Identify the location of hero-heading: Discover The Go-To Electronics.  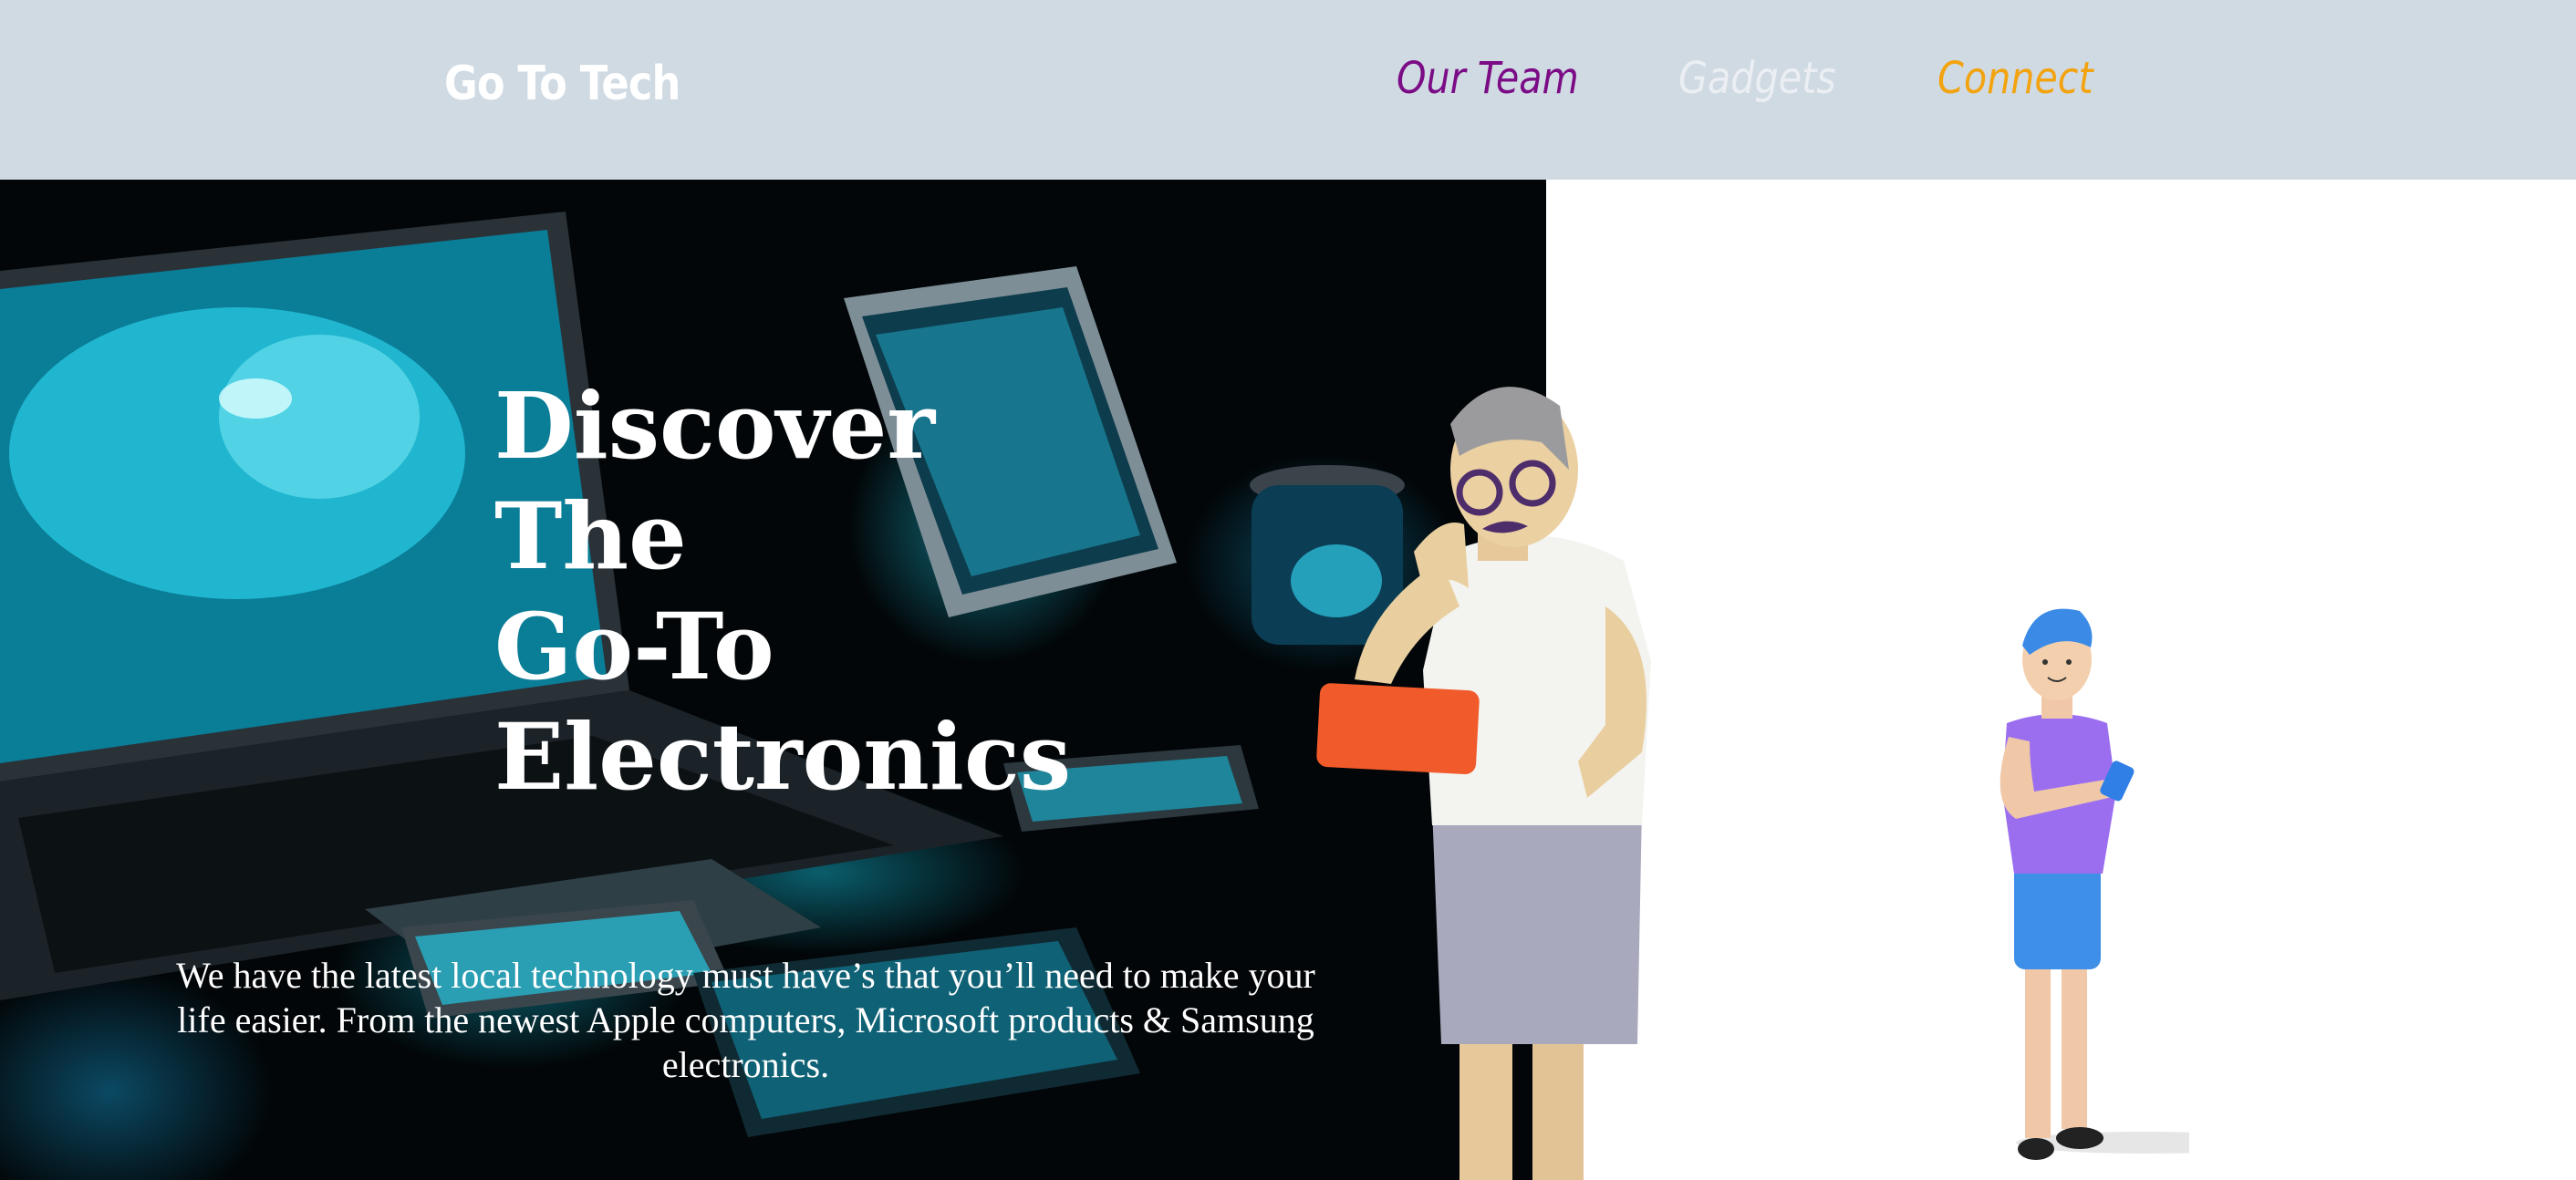
(813, 592).